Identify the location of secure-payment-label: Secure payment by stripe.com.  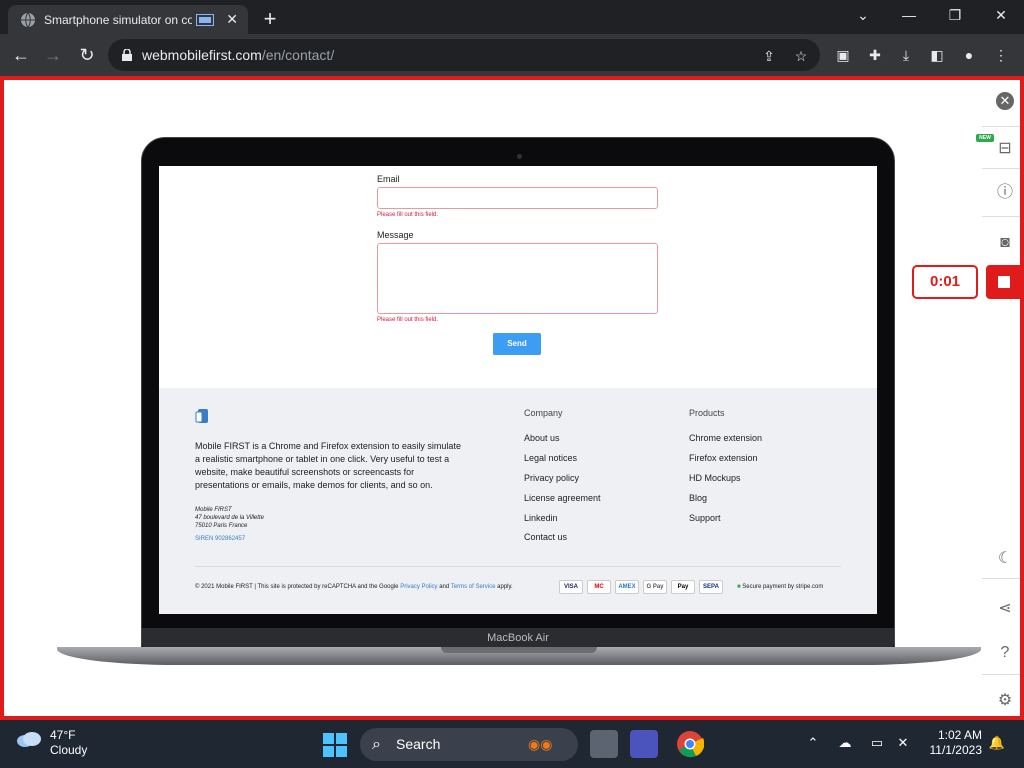
(783, 587).